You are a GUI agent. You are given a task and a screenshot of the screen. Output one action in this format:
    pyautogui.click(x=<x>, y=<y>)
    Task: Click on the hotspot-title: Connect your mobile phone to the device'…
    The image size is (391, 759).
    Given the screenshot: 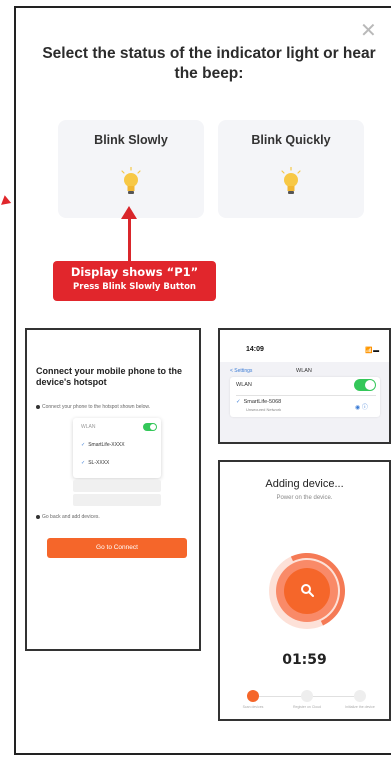 What is the action you would take?
    pyautogui.click(x=109, y=376)
    